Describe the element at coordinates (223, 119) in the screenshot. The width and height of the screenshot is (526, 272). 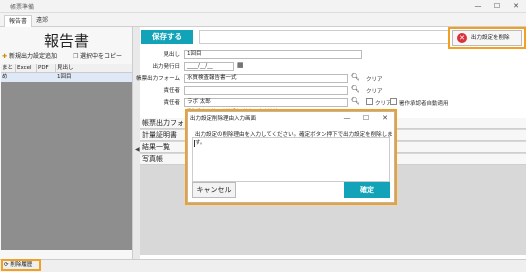
I see `dialog-title: 出力設定削除理由入力画面` at that location.